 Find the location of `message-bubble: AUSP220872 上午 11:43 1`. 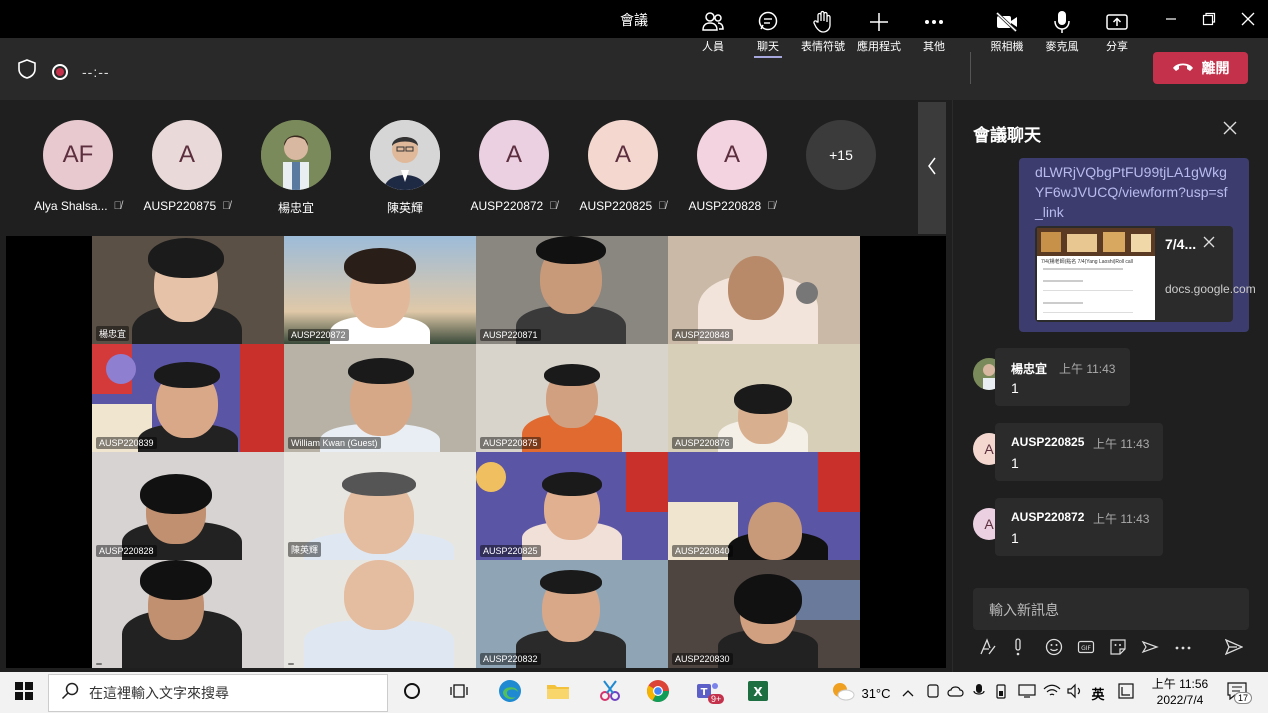

message-bubble: AUSP220872 上午 11:43 1 is located at coordinates (1079, 527).